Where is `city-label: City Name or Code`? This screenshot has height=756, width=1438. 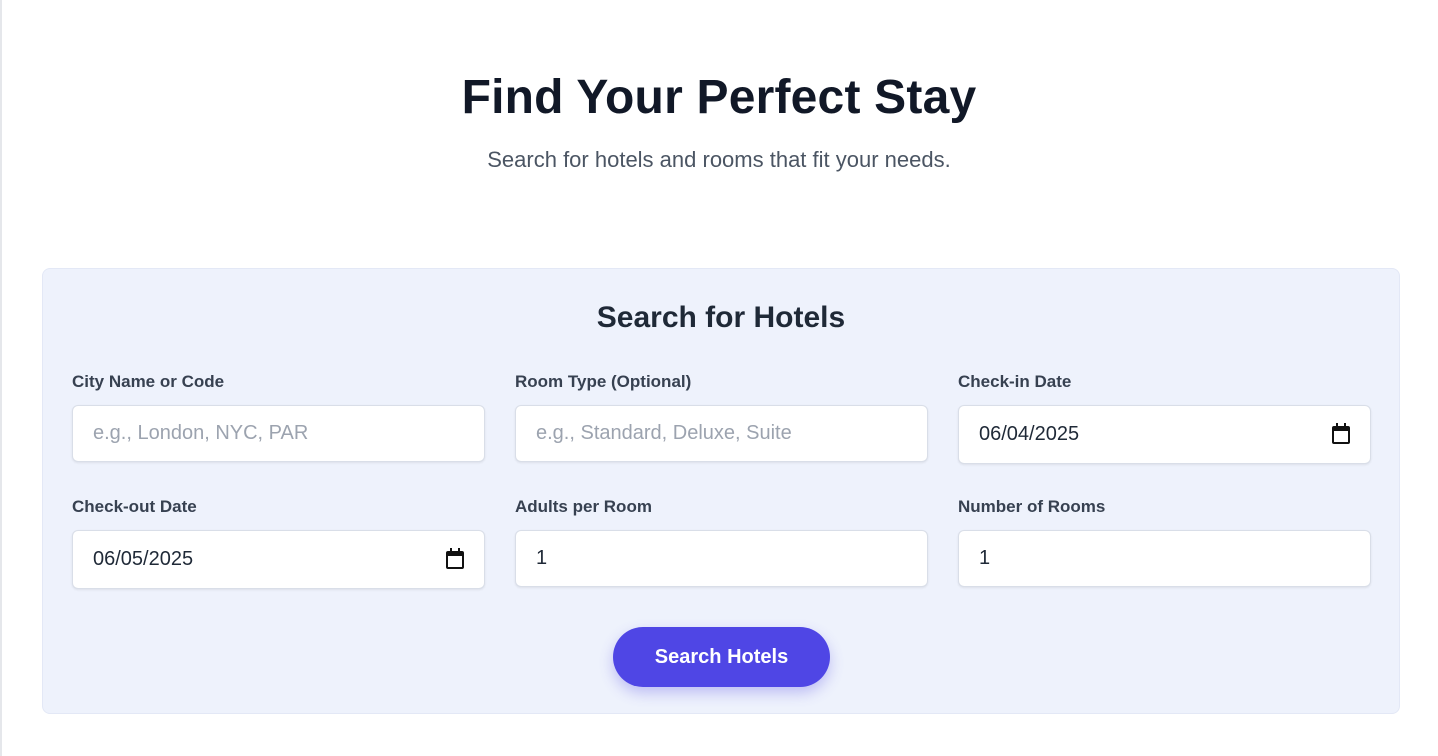
city-label: City Name or Code is located at coordinates (148, 381).